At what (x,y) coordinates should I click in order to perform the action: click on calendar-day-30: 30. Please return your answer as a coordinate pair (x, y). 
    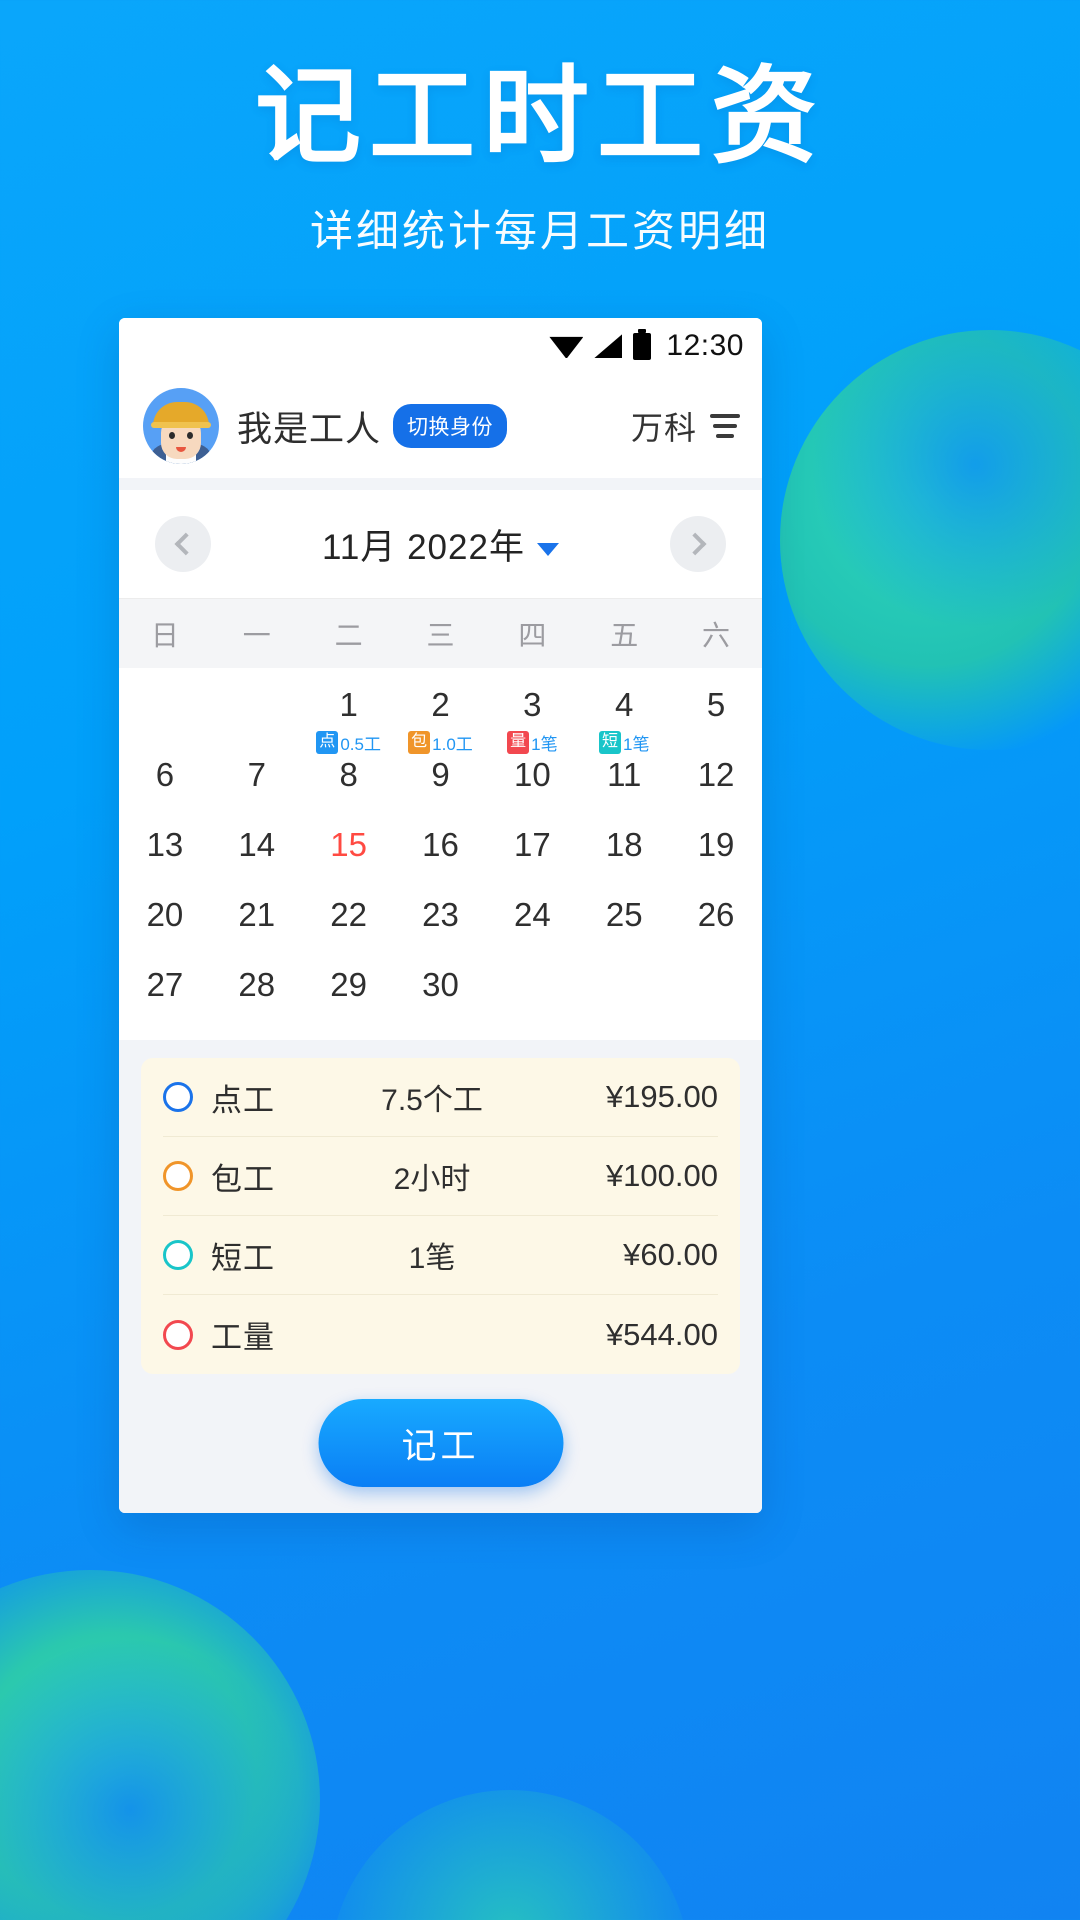
    Looking at the image, I should click on (441, 995).